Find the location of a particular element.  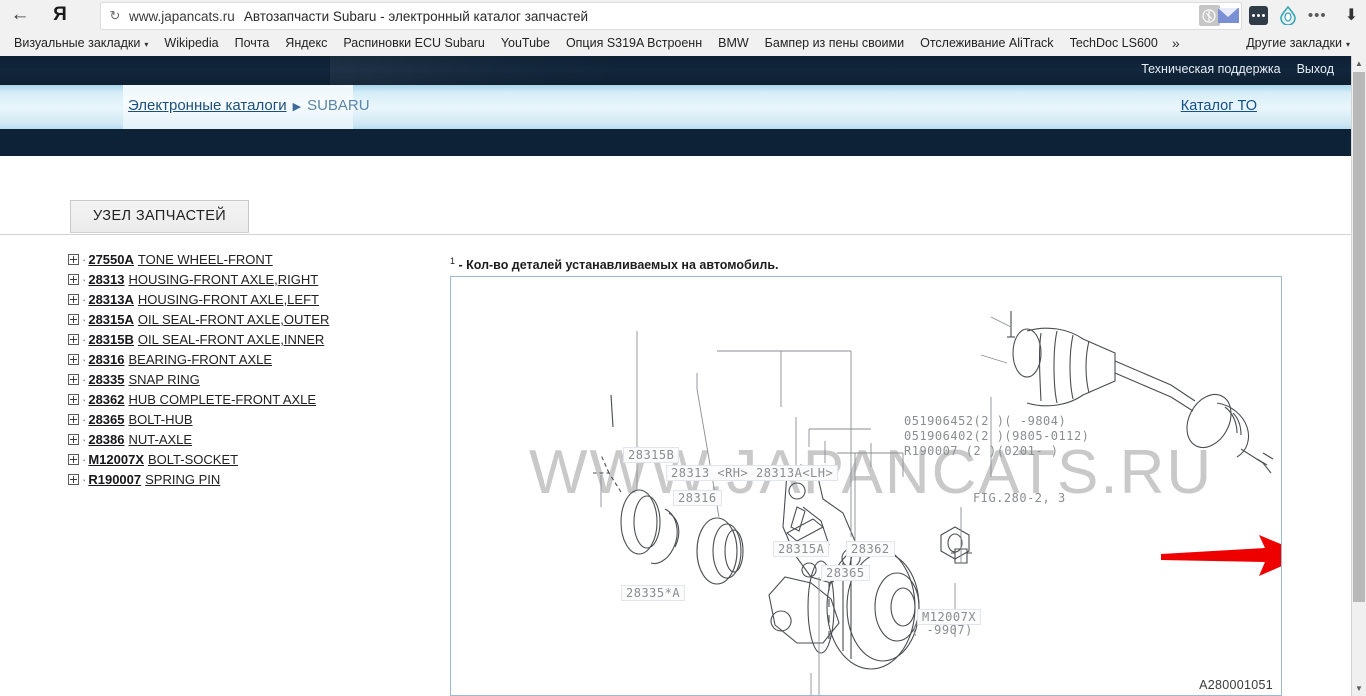

part-list-item: · 28362 HUB COMPLETE-FRONT AXLE is located at coordinates (248, 402).